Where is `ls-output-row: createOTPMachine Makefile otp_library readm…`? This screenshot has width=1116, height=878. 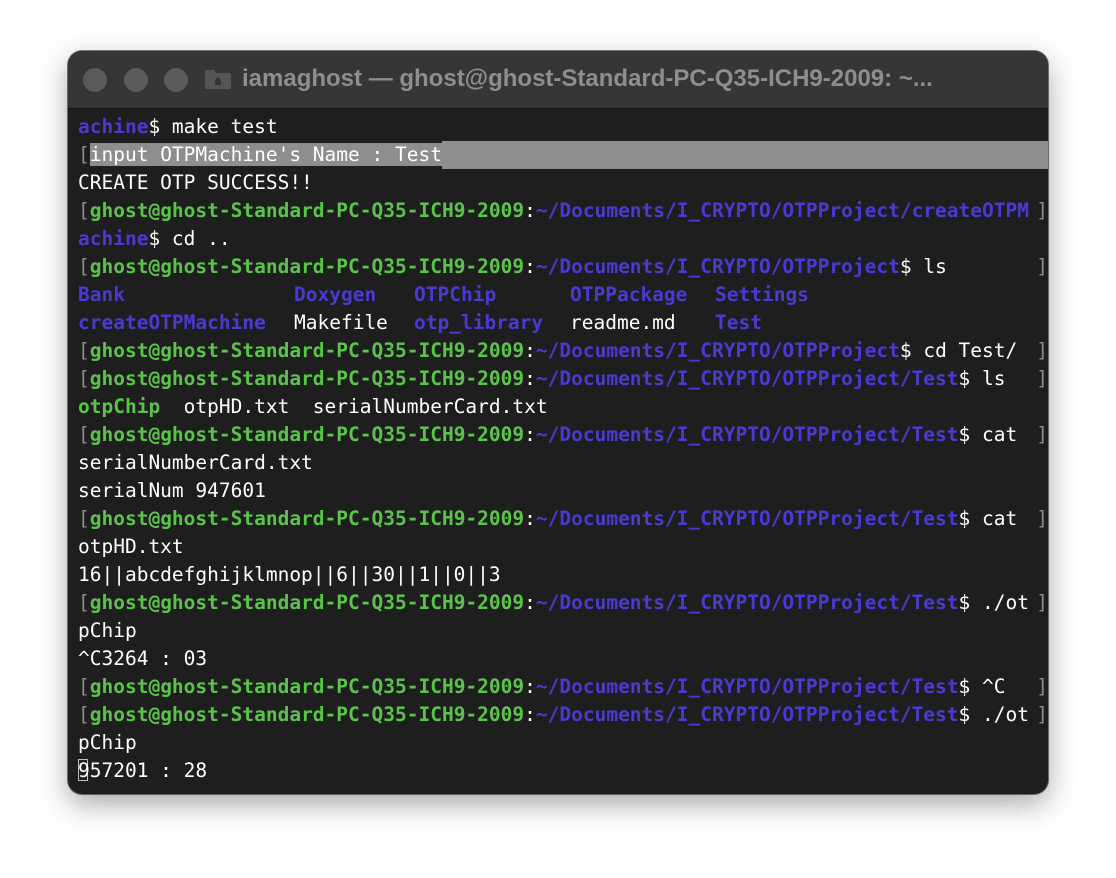 ls-output-row: createOTPMachine Makefile otp_library readm… is located at coordinates (563, 323).